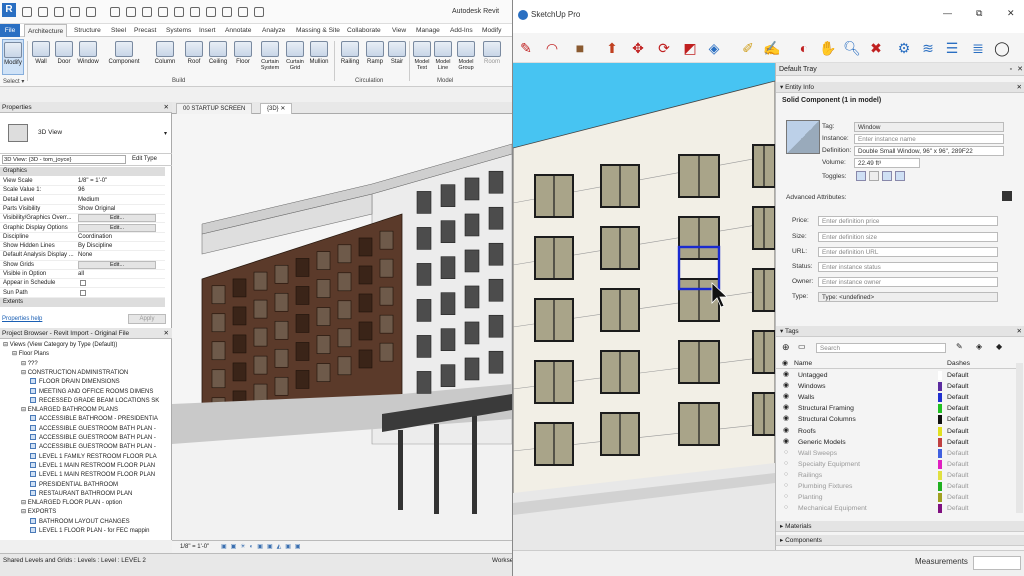 The height and width of the screenshot is (576, 1024). What do you see at coordinates (263, 547) in the screenshot?
I see `view-control-icons: ▣▣☀◐▣▣◭▣▣` at bounding box center [263, 547].